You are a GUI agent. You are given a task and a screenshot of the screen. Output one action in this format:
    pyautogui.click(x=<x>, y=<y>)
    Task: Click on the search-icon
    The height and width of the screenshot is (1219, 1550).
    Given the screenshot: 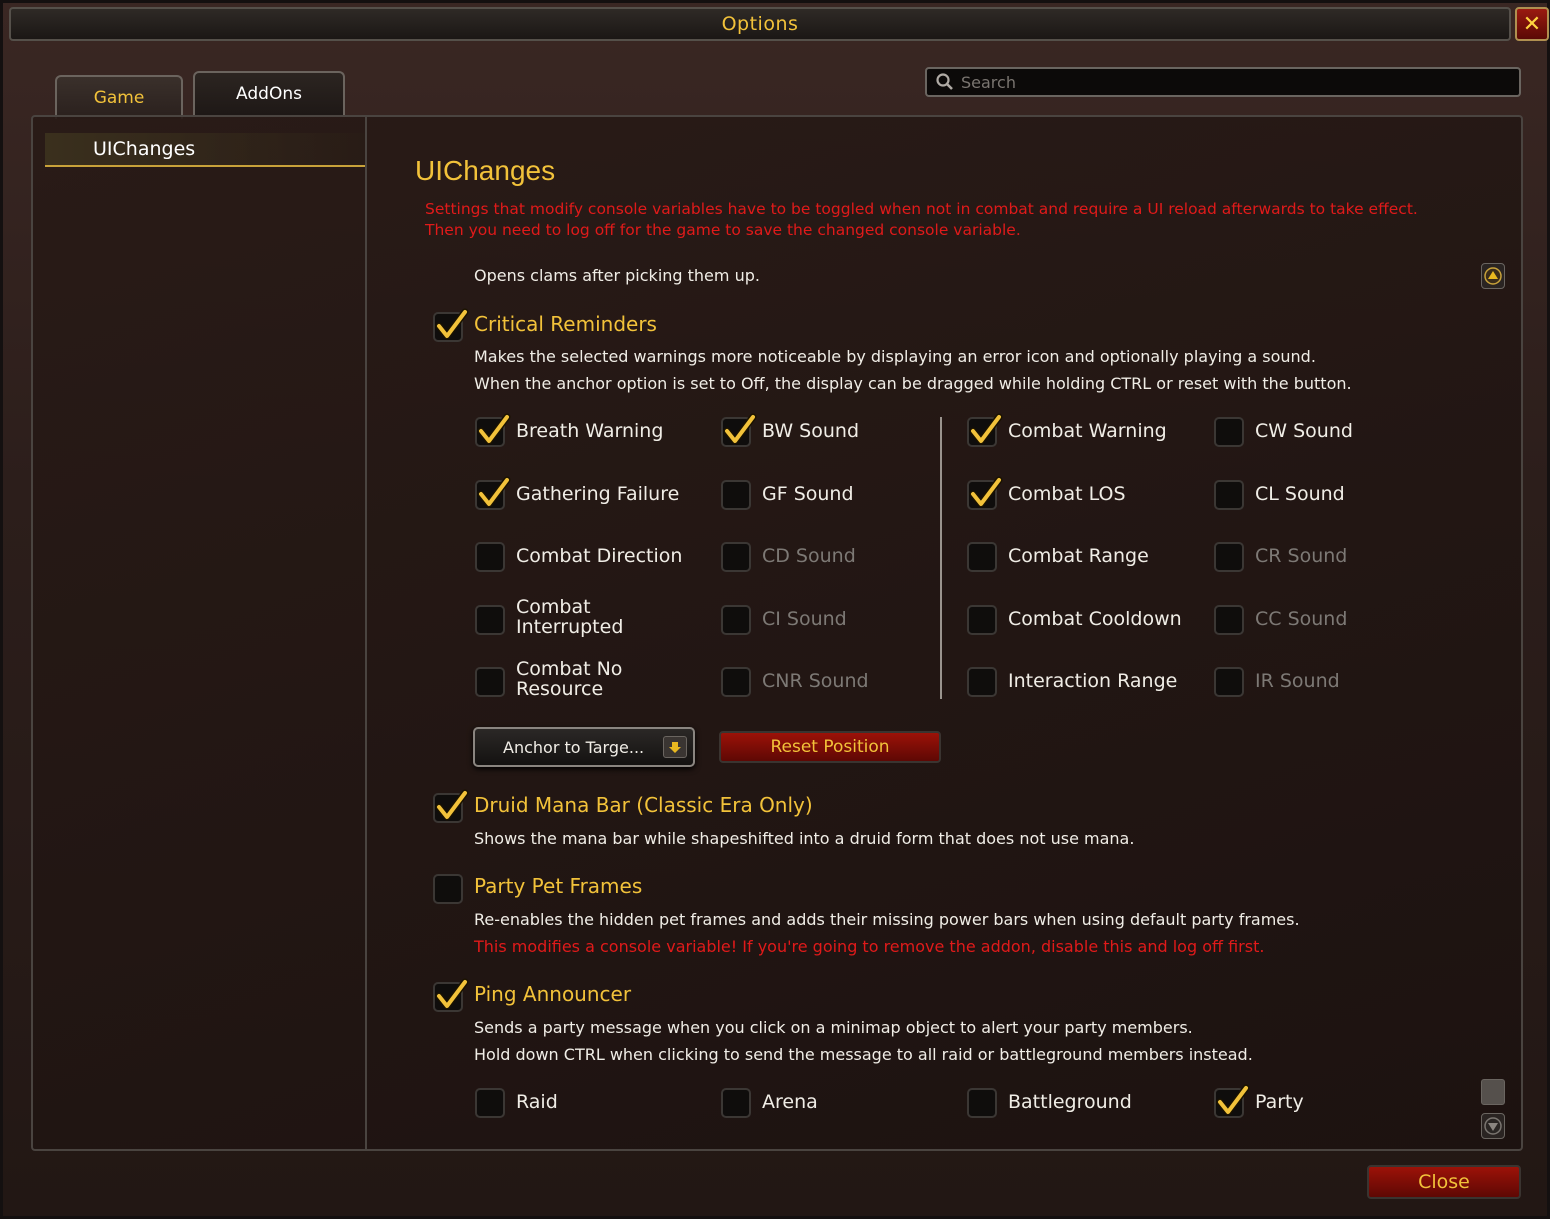 What is the action you would take?
    pyautogui.click(x=945, y=82)
    